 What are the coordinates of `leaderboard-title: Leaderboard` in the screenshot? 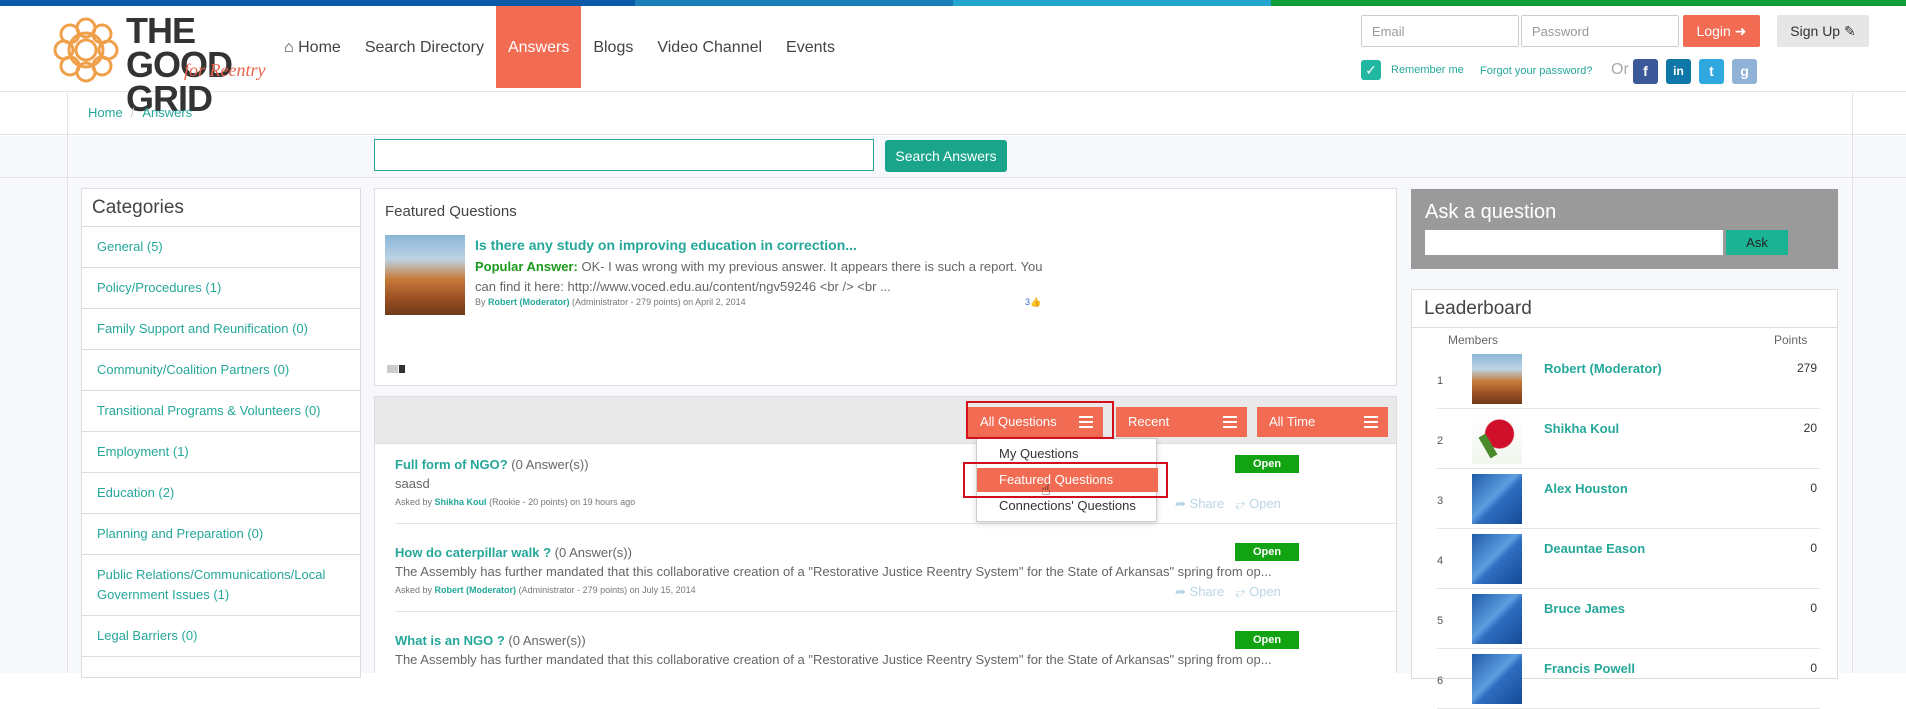 It's located at (1624, 309).